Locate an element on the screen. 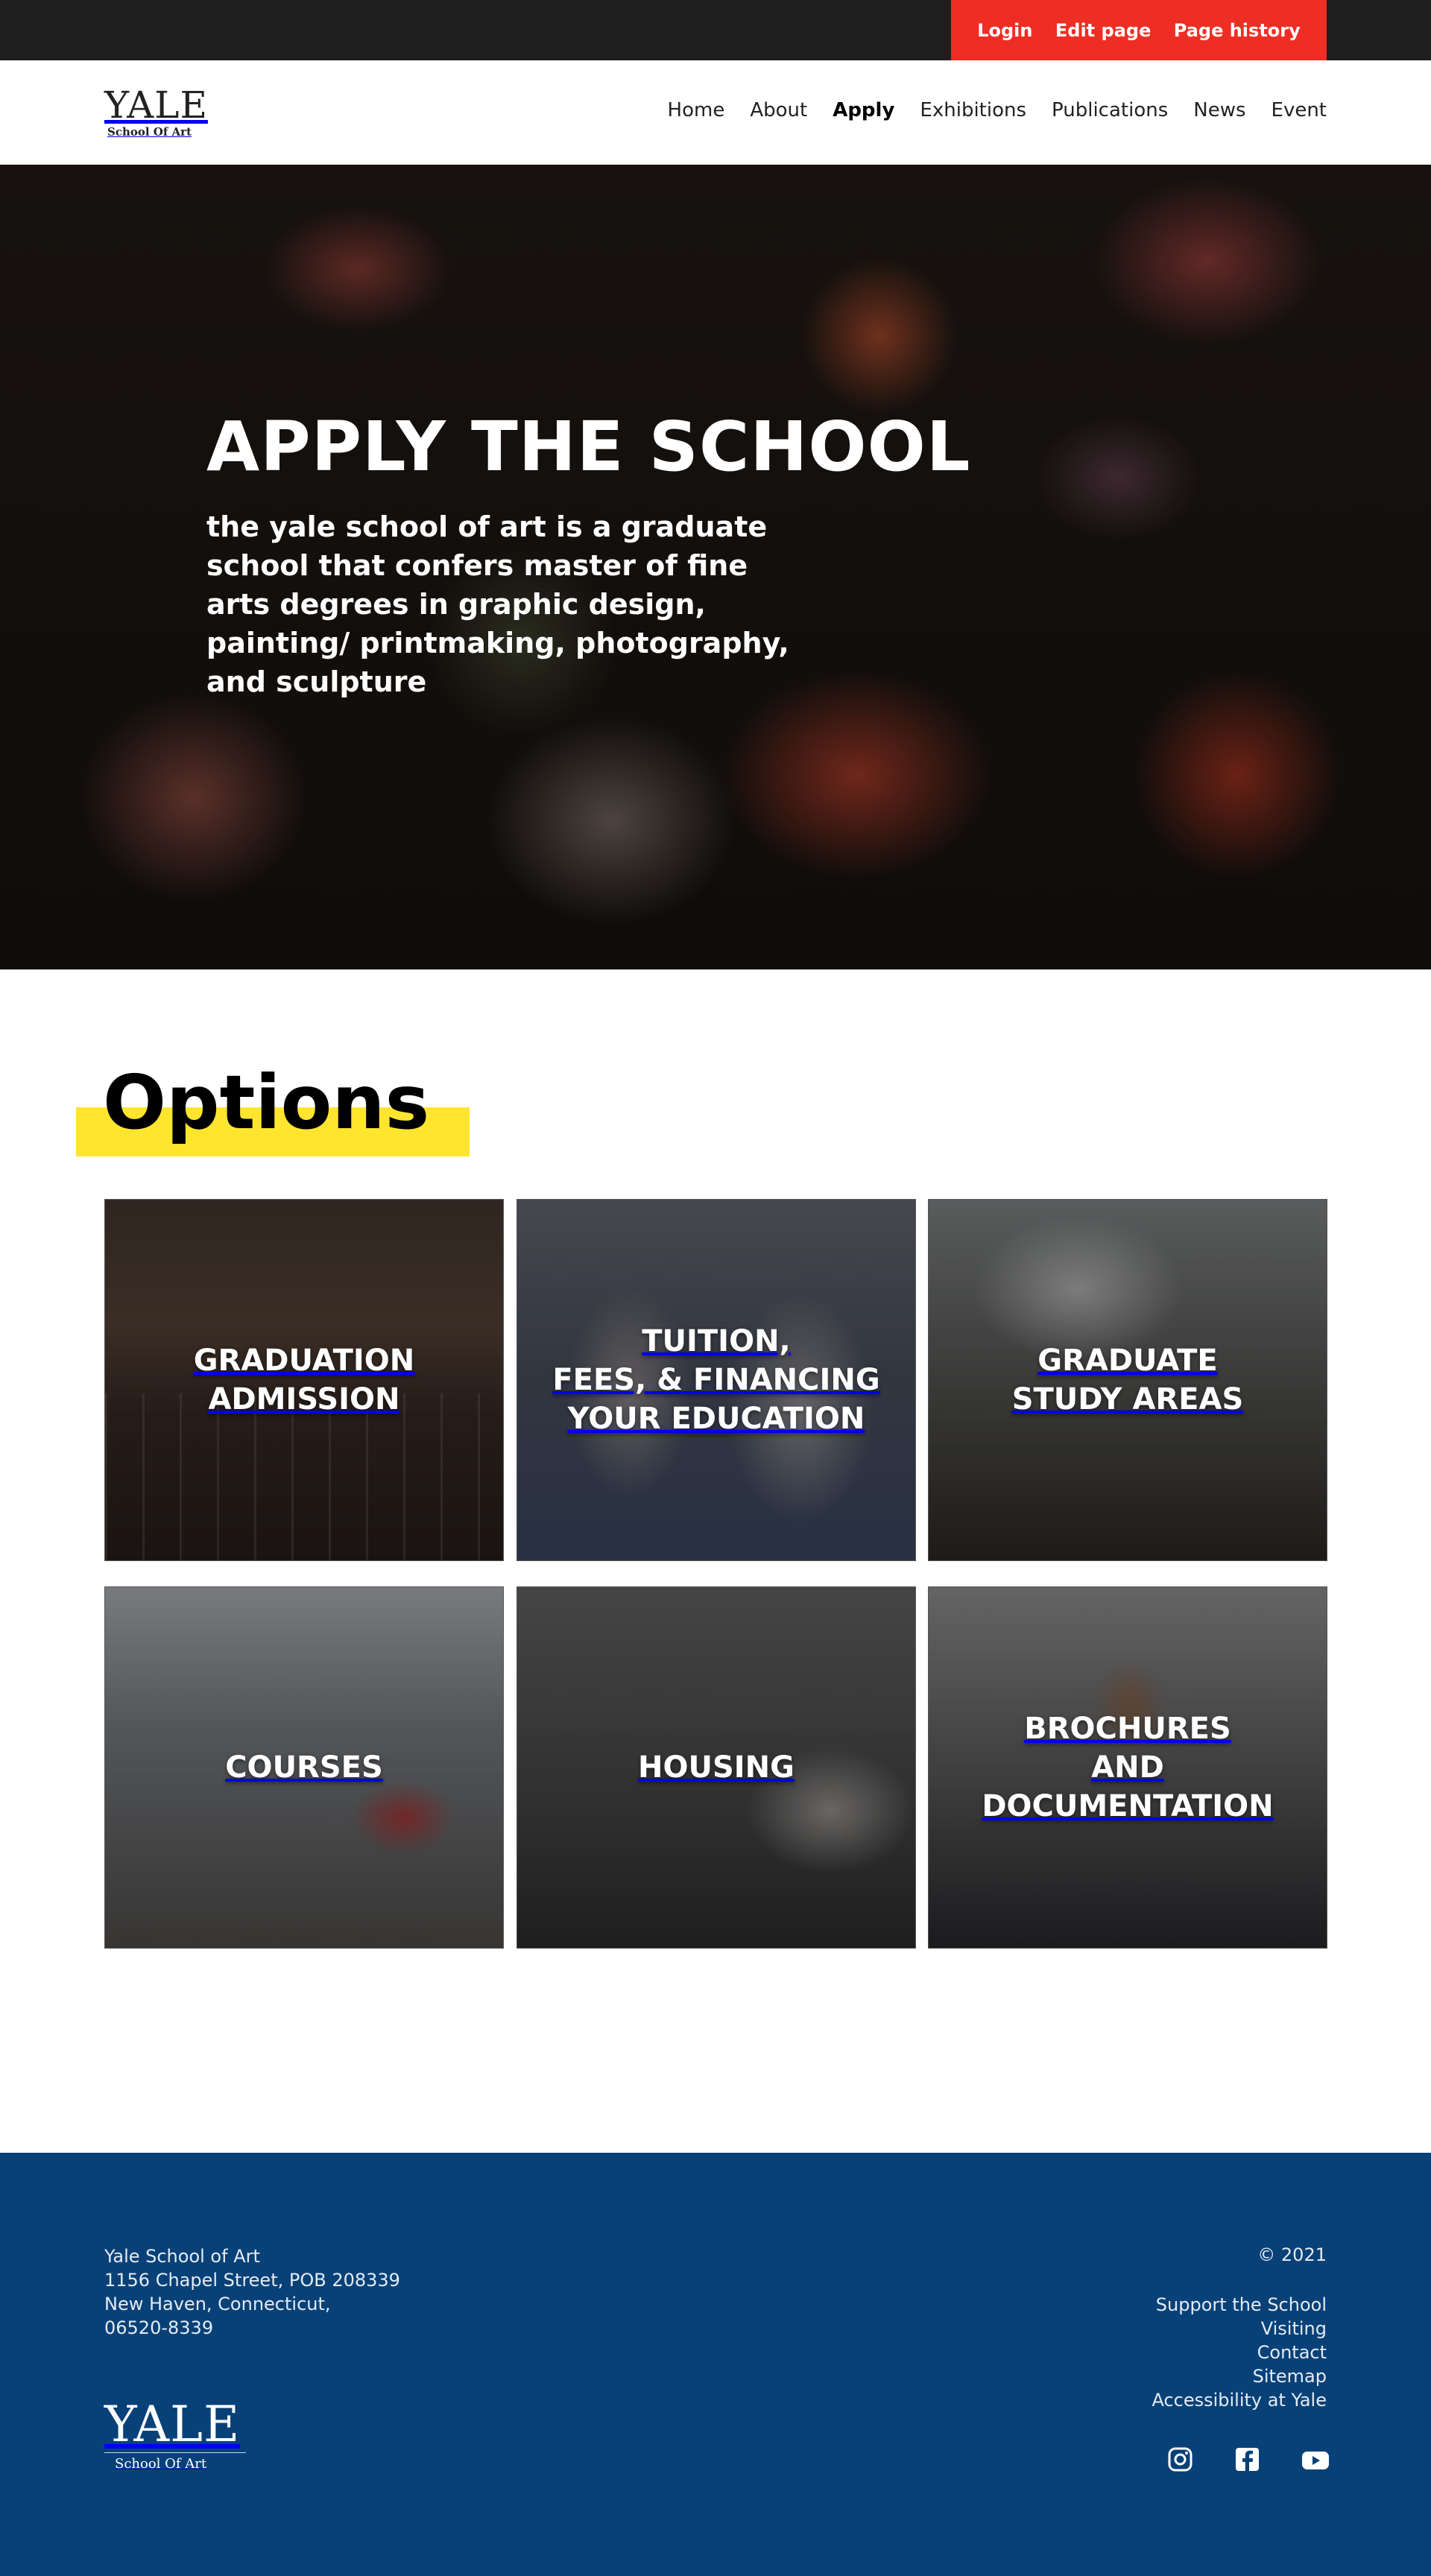 This screenshot has width=1431, height=2576. tile-graduate-study-areas: GRADUATE STUDY AREAS is located at coordinates (1128, 1380).